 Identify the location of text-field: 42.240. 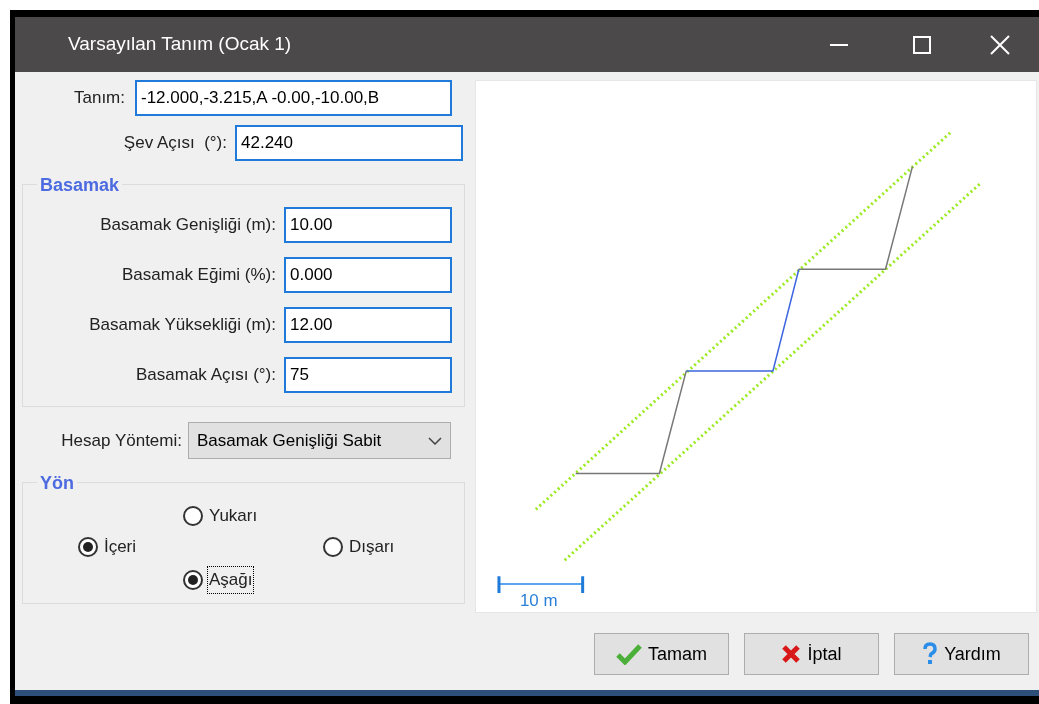
(349, 142).